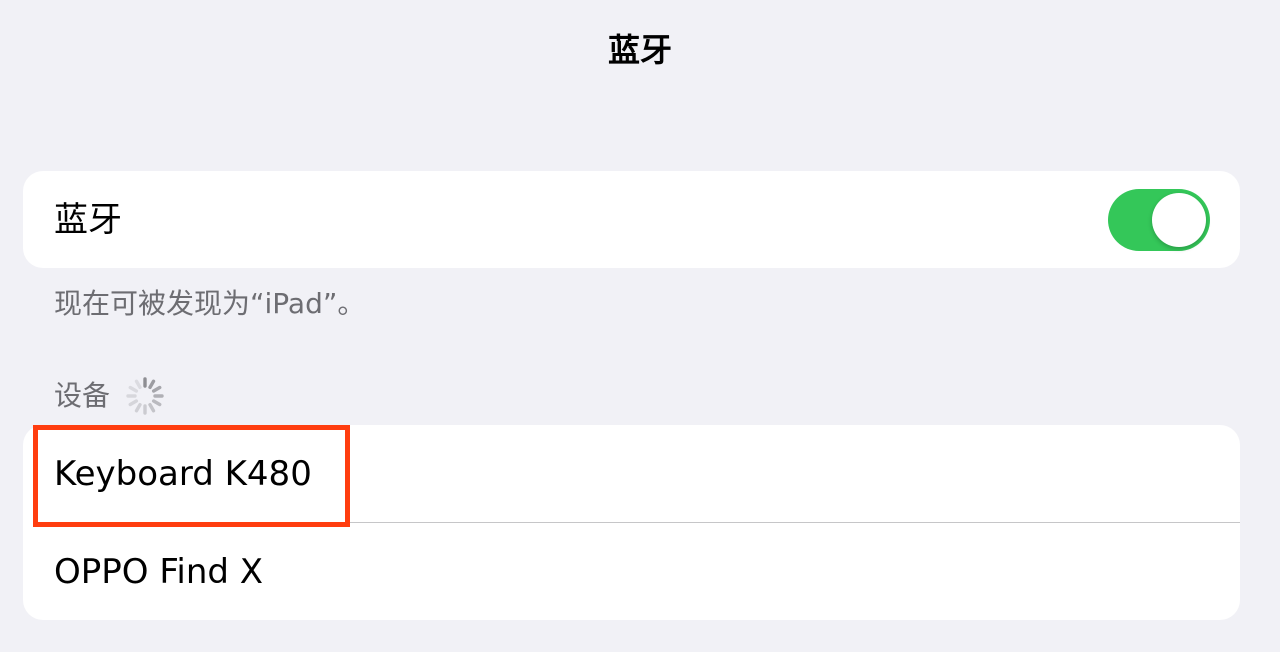  I want to click on bluetooth-toggle-row: 蓝牙, so click(631, 219).